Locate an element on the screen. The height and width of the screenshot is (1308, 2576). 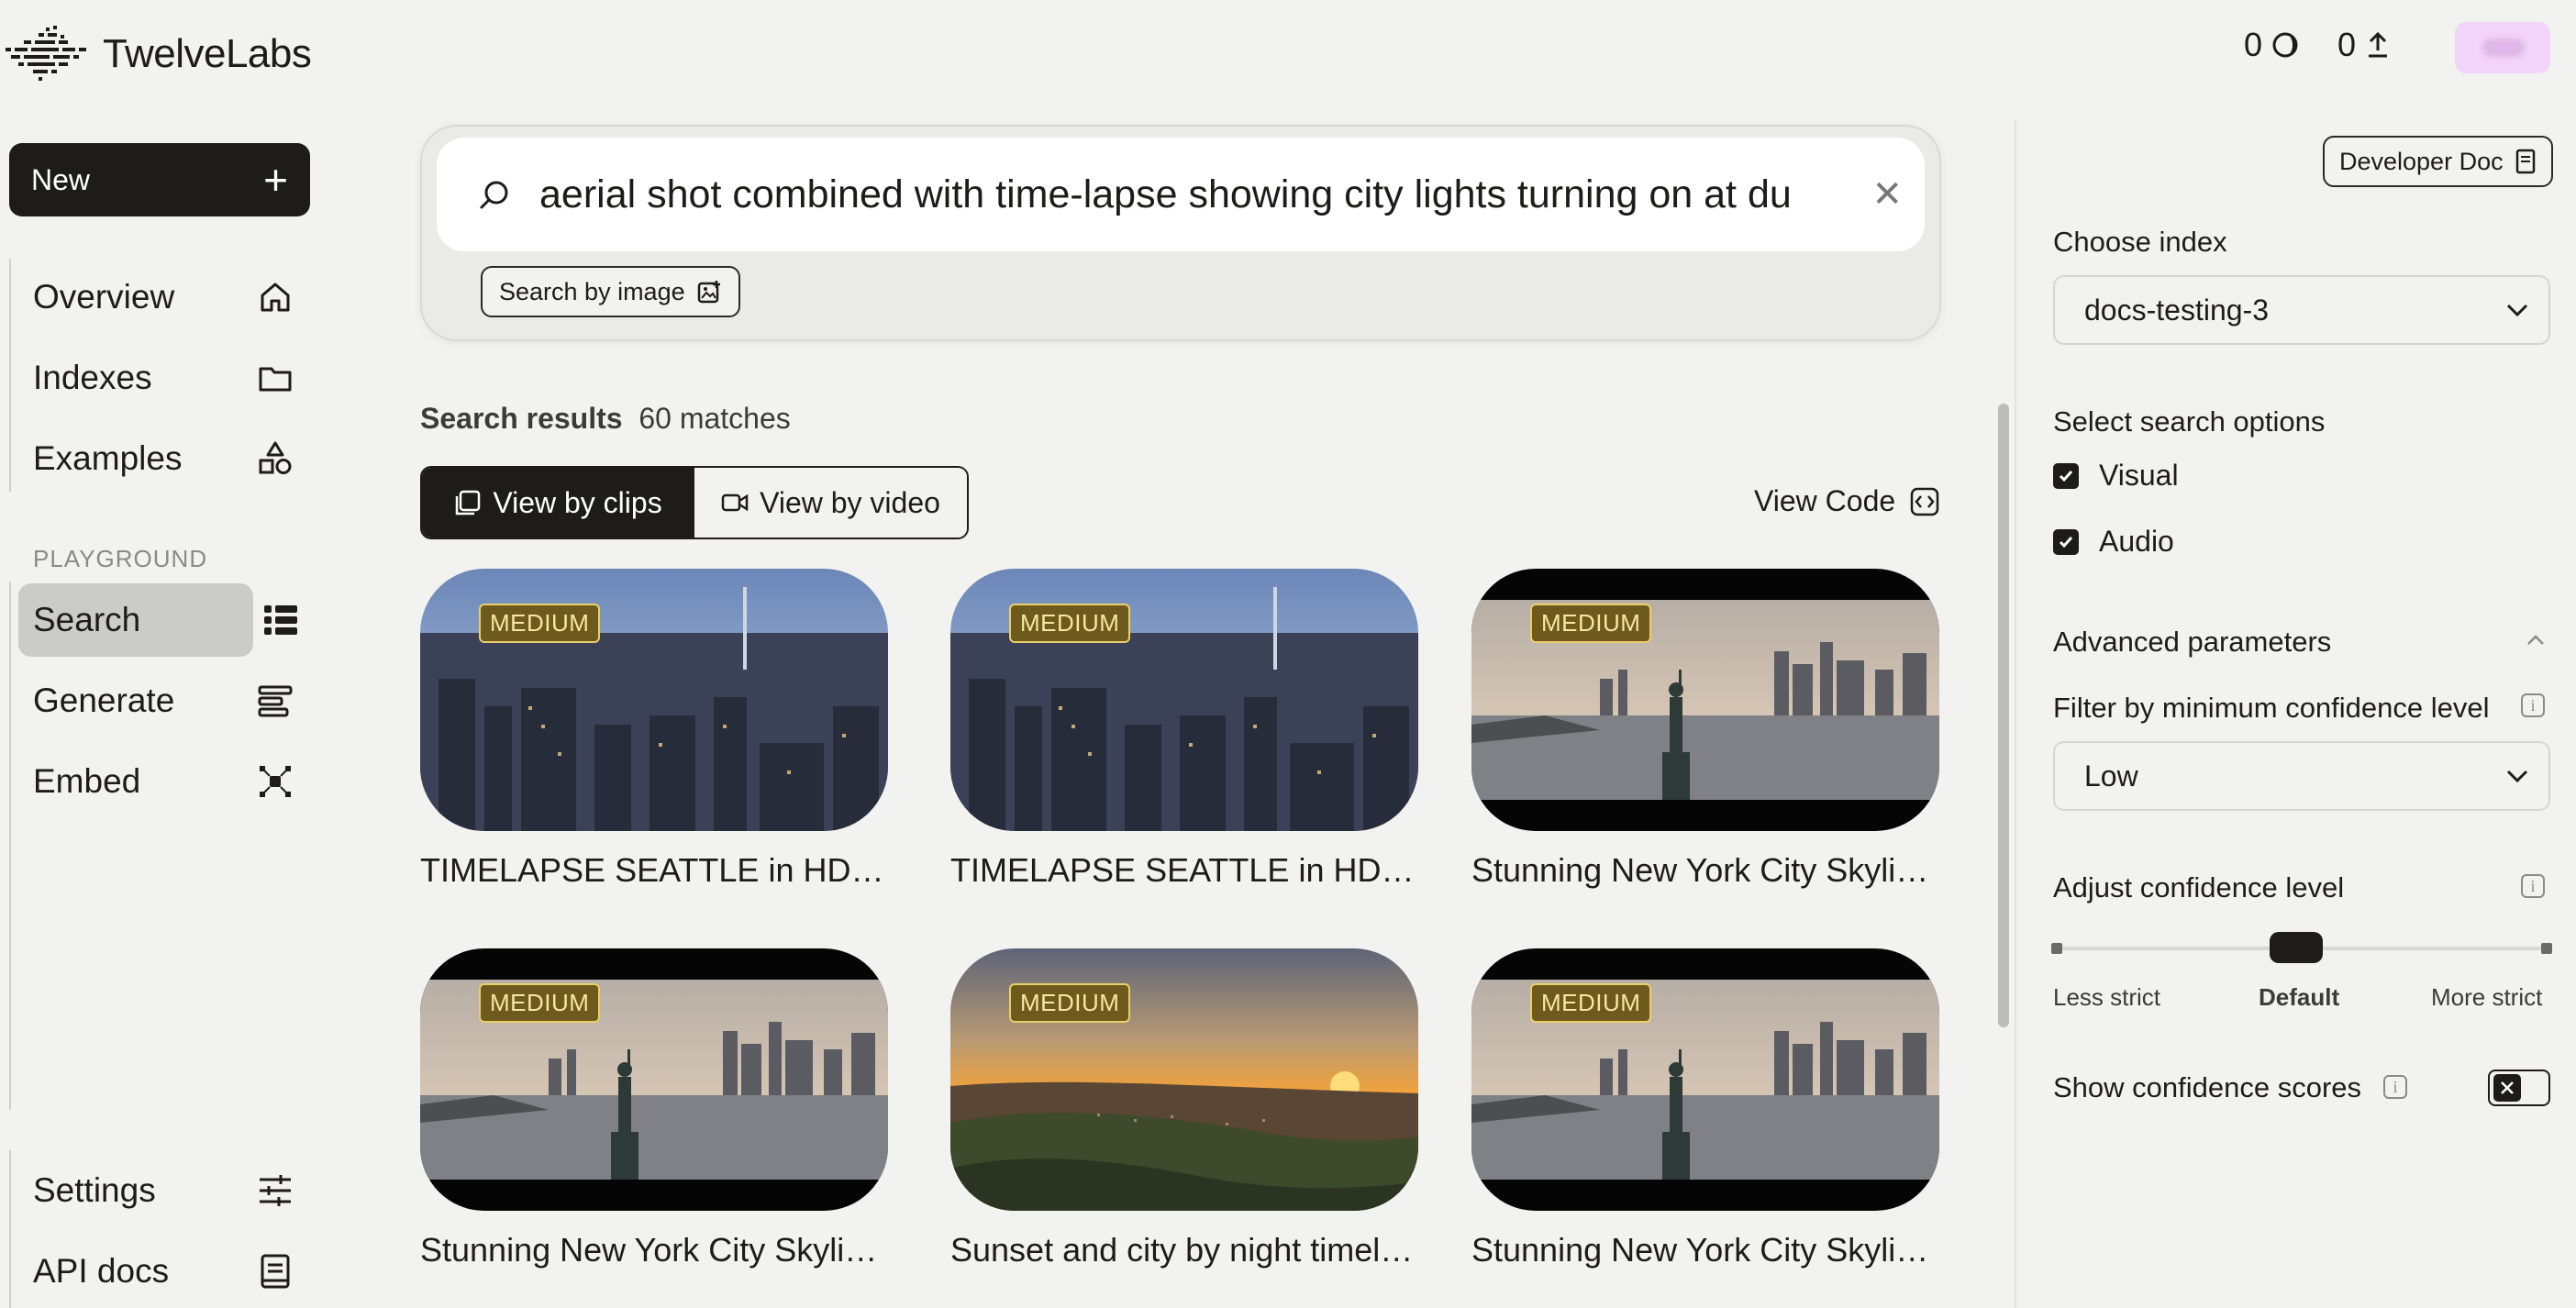
show-confidence-label: Show confidence scores is located at coordinates (2207, 1087).